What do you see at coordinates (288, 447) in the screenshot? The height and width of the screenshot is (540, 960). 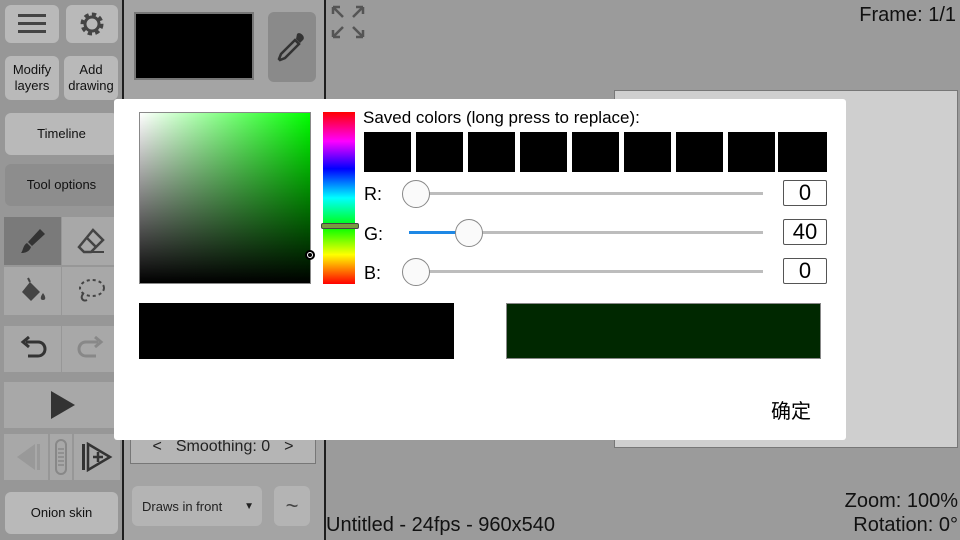 I see `smoothing-increase-button: >` at bounding box center [288, 447].